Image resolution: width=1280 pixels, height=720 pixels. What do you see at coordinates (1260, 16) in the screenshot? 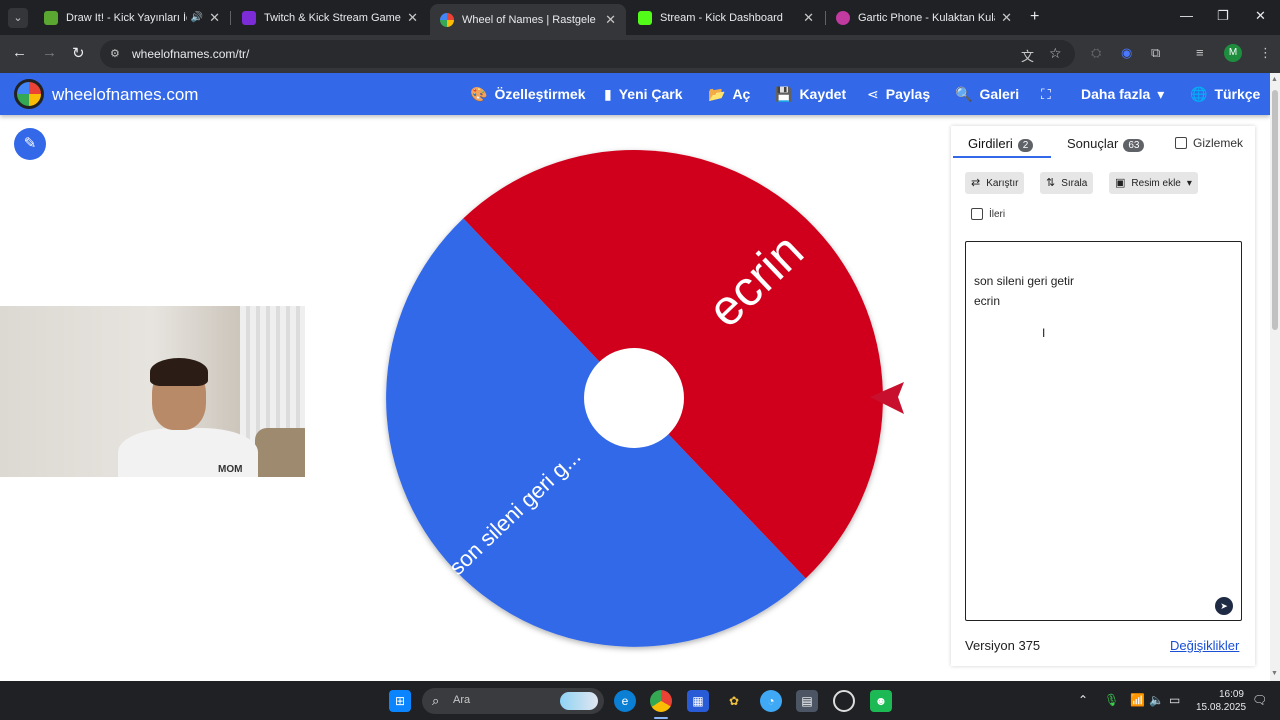
I see `close-window-icon: ✕` at bounding box center [1260, 16].